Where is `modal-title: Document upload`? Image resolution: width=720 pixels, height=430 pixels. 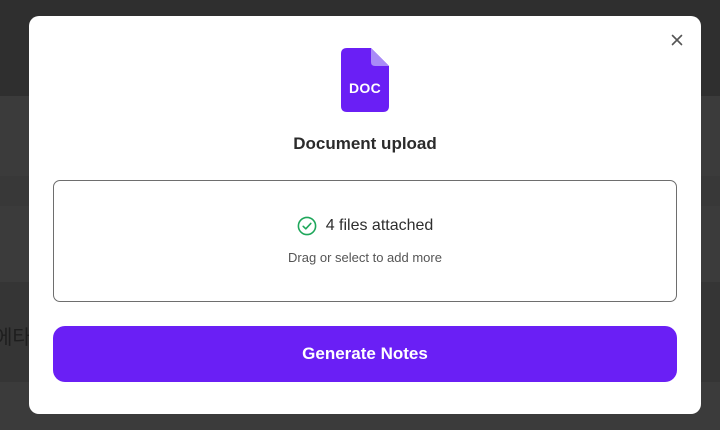
modal-title: Document upload is located at coordinates (365, 143).